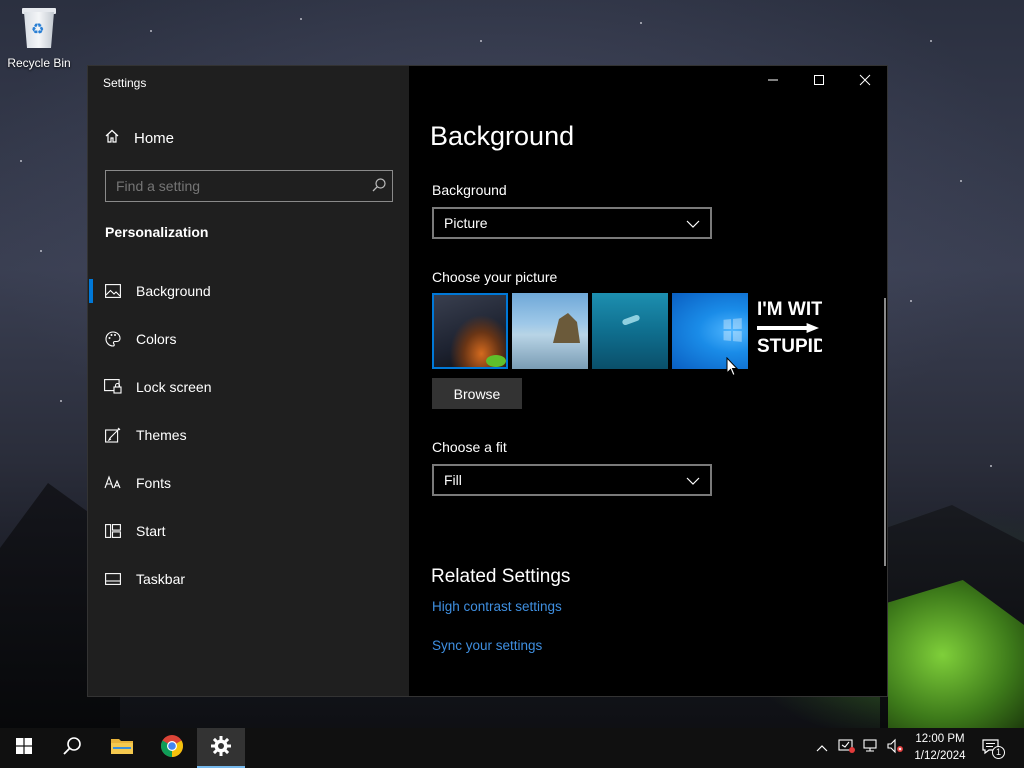 This screenshot has width=1024, height=768. What do you see at coordinates (470, 331) in the screenshot?
I see `picture-thumbnail-night-sky` at bounding box center [470, 331].